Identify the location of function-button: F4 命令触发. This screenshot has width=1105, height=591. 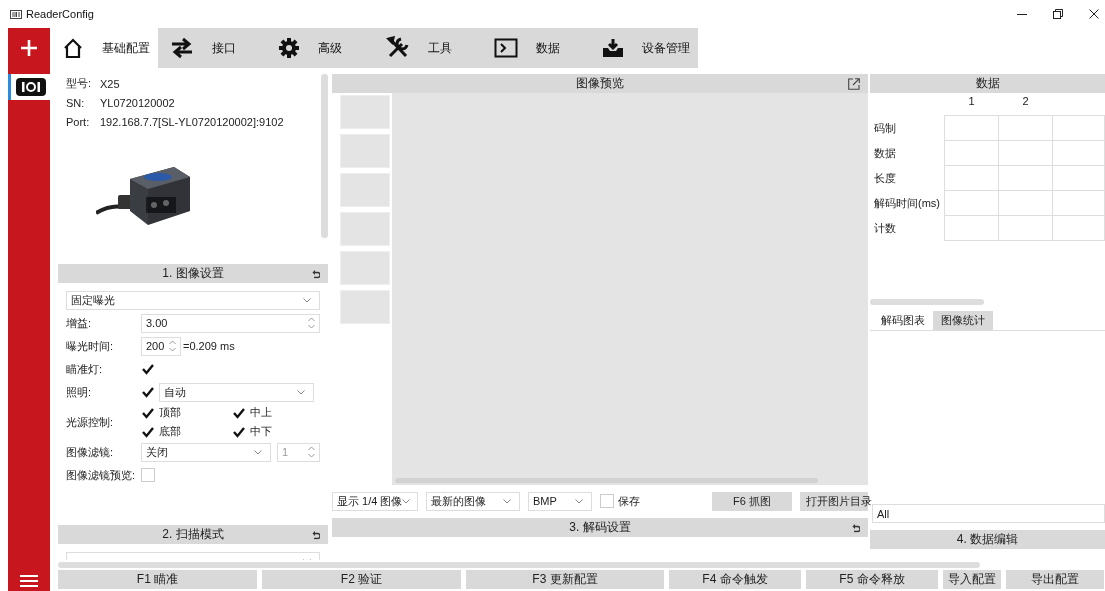
(735, 579).